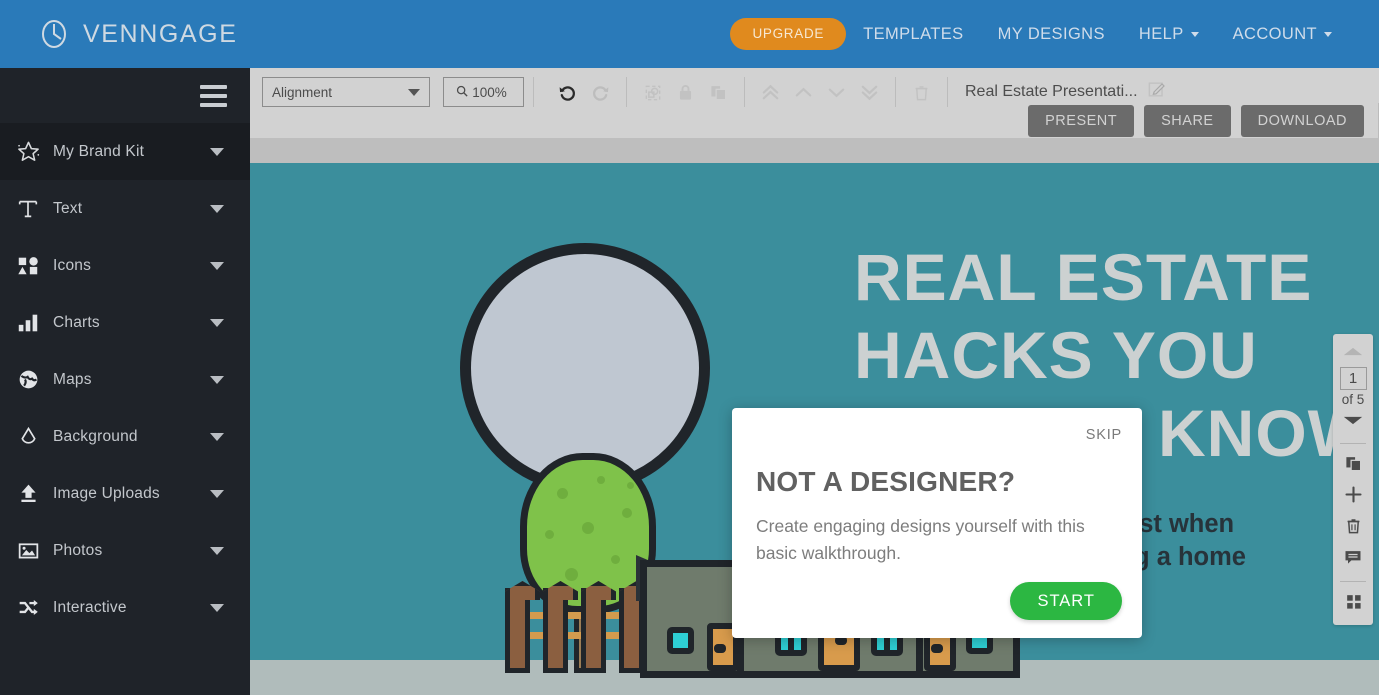  I want to click on sidebar-item-label: Charts, so click(76, 322).